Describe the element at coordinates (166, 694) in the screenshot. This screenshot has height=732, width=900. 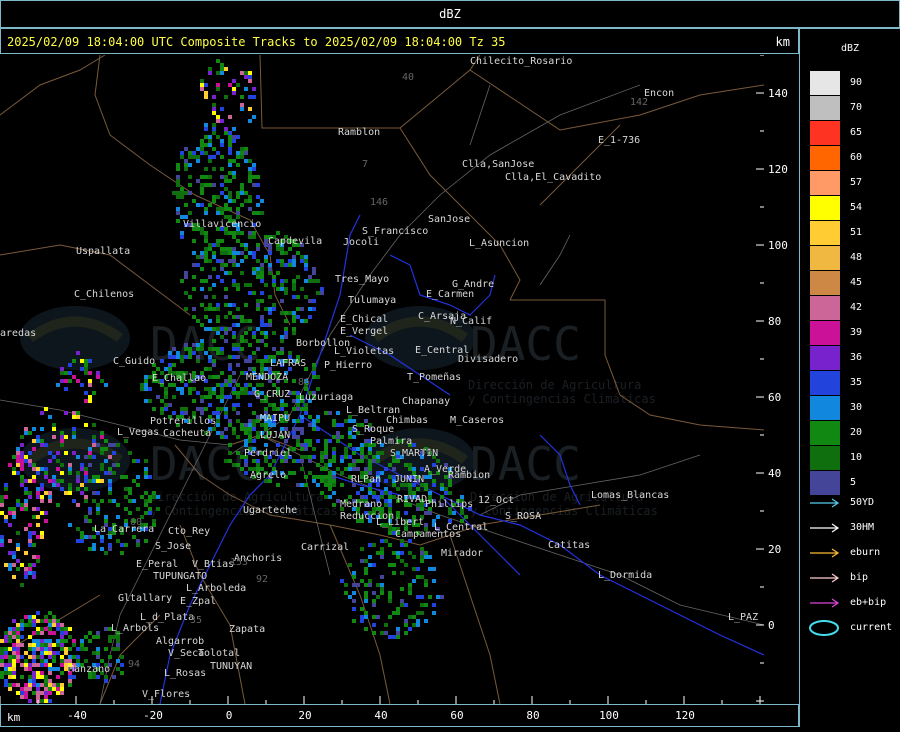
I see `place-label: V_Flores` at that location.